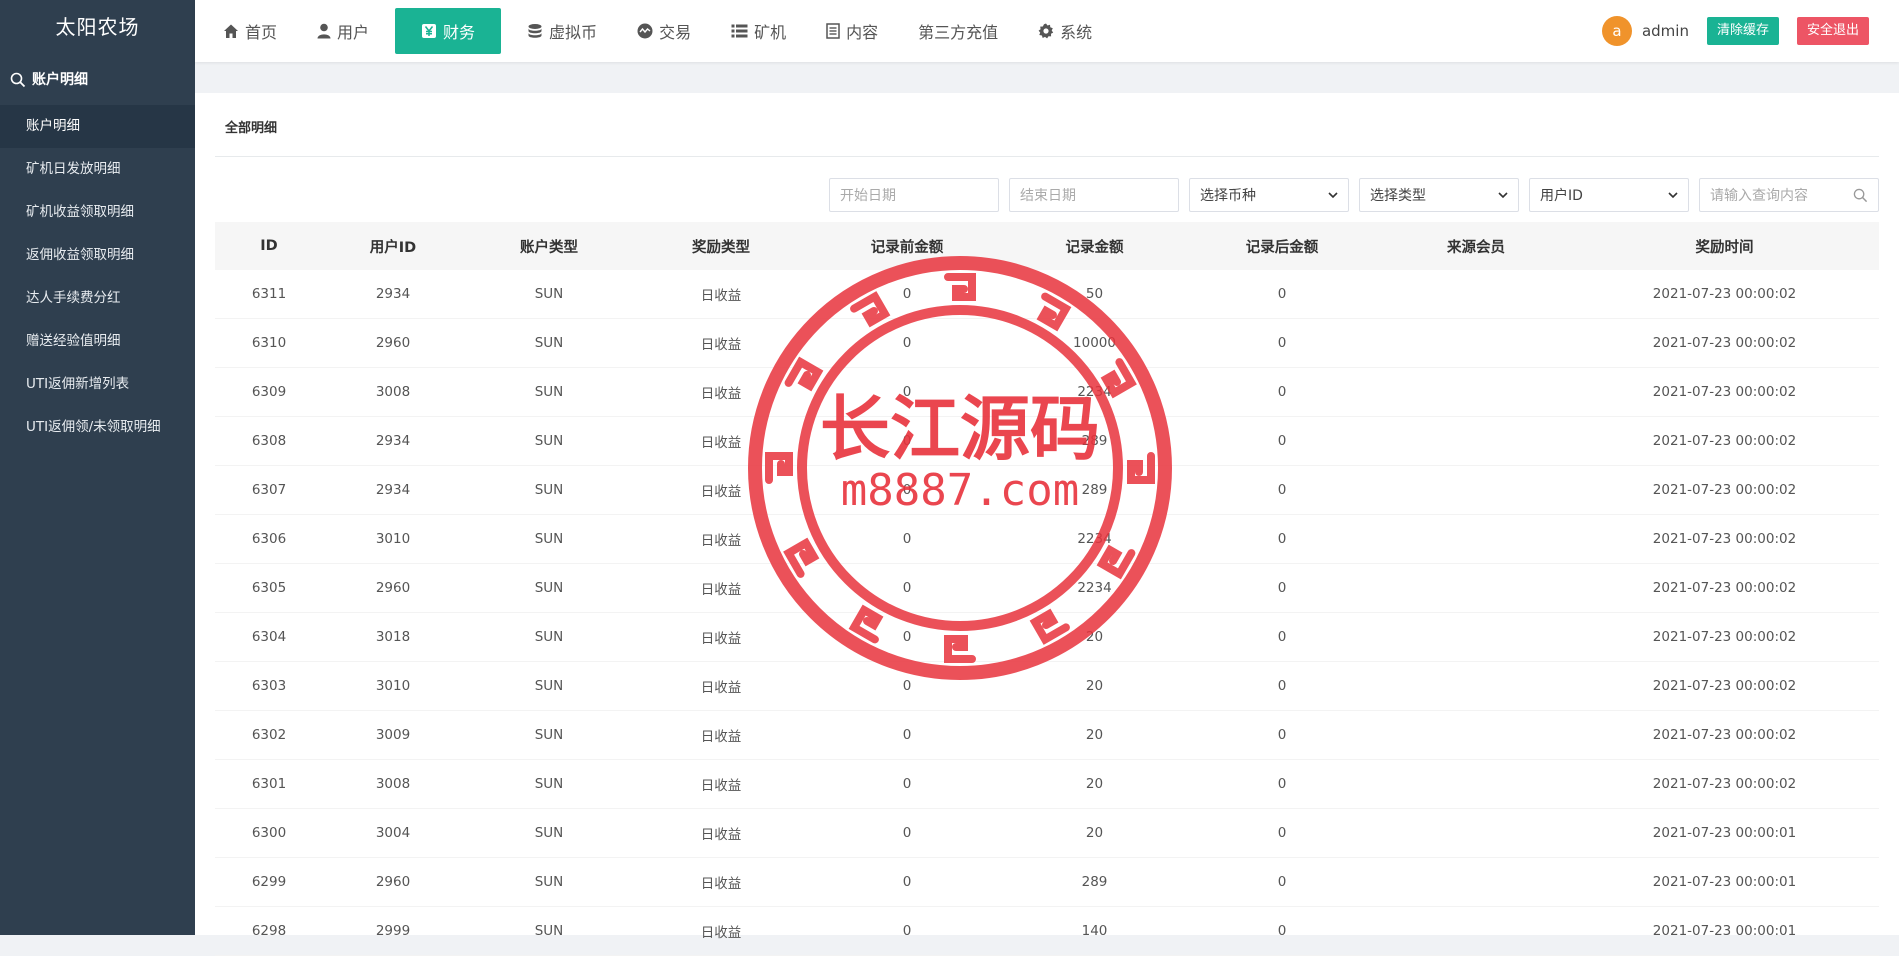 The image size is (1899, 956). What do you see at coordinates (97, 80) in the screenshot?
I see `sidebar-section-header: 账户明细` at bounding box center [97, 80].